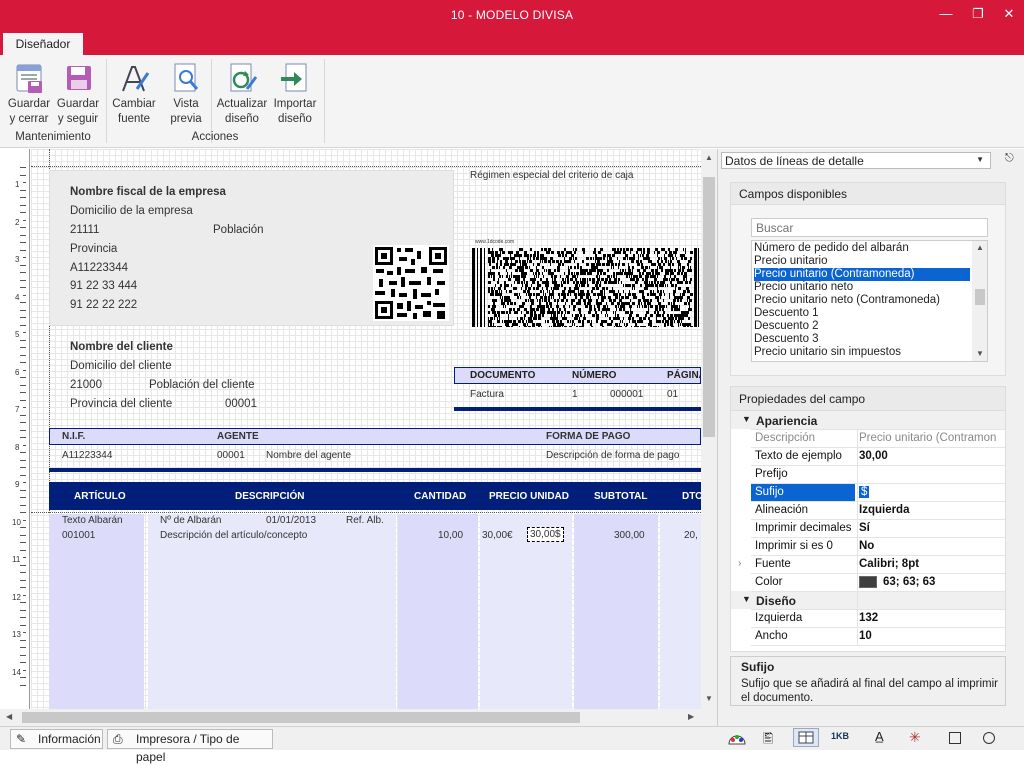 Image resolution: width=1024 pixels, height=766 pixels. What do you see at coordinates (241, 404) in the screenshot?
I see `client-code: 00001` at bounding box center [241, 404].